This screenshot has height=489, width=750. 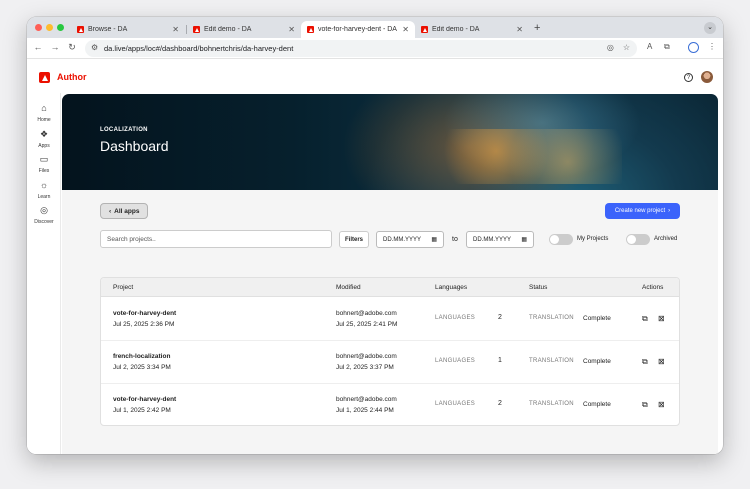 What do you see at coordinates (410, 239) in the screenshot?
I see `date-from-field: DD.MM.YYYY ▦` at bounding box center [410, 239].